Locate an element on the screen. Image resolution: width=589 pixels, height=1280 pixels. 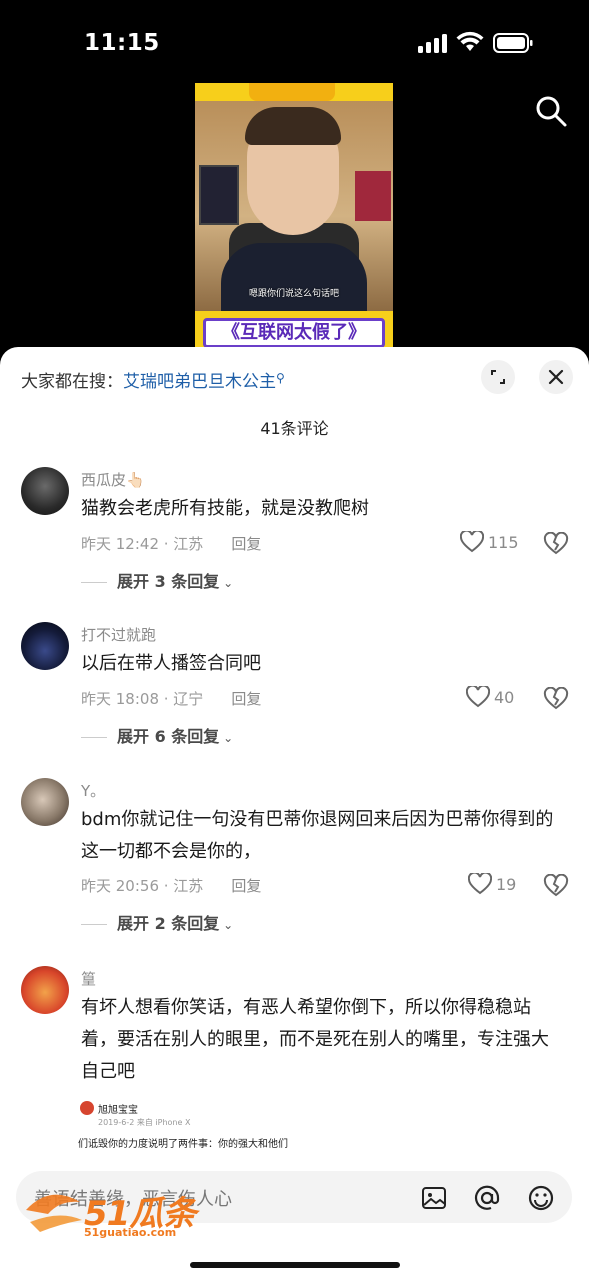
expand-button is located at coordinates (498, 377).